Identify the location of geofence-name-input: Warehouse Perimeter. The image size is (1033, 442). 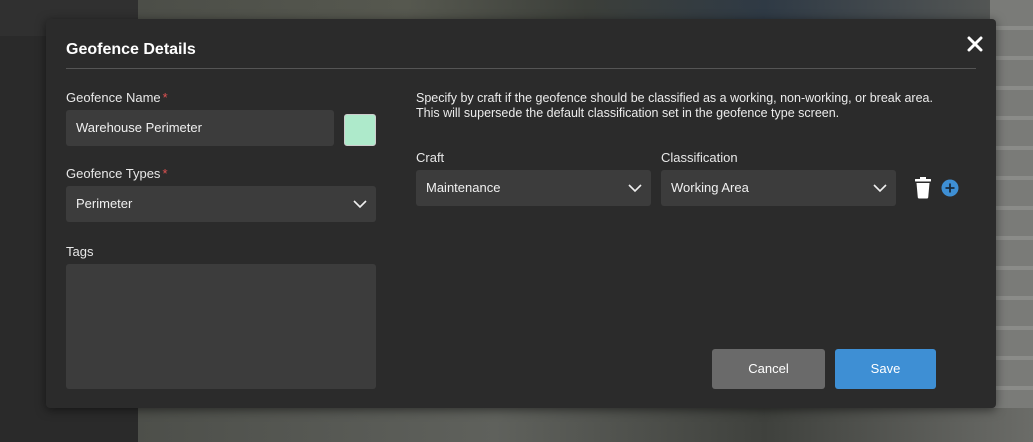
(200, 128).